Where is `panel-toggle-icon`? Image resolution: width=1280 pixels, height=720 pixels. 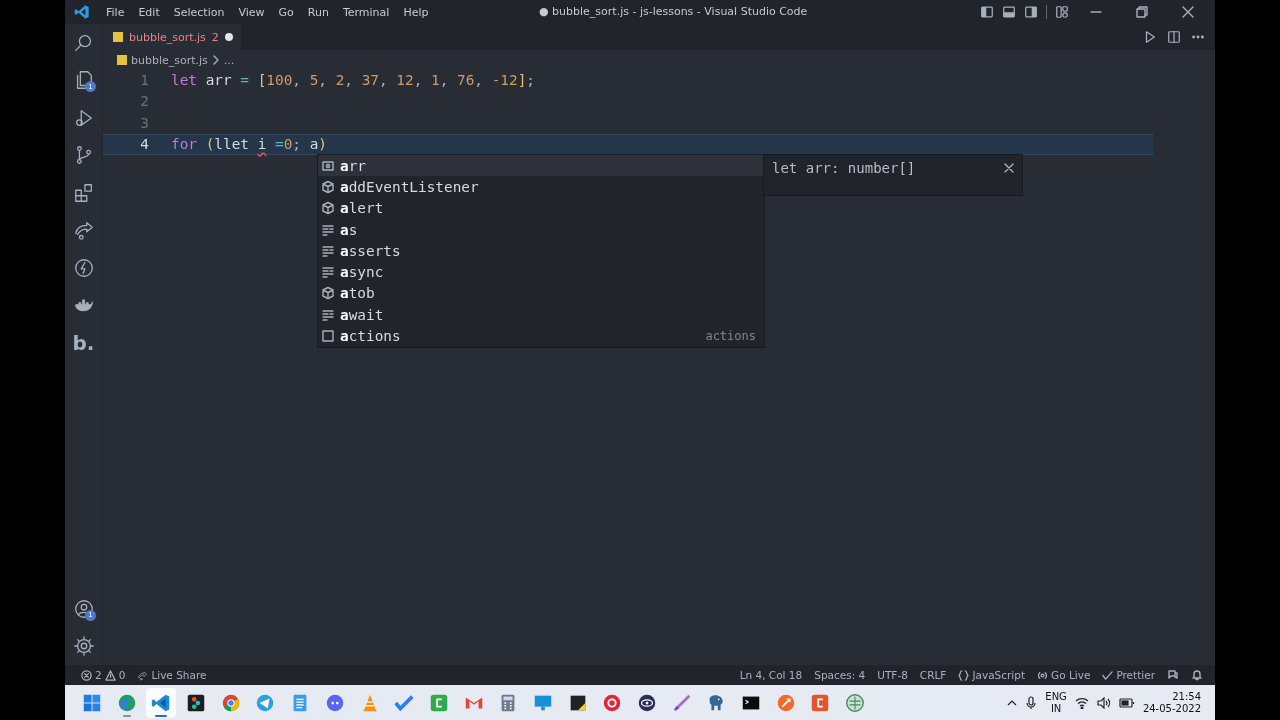
panel-toggle-icon is located at coordinates (1009, 12).